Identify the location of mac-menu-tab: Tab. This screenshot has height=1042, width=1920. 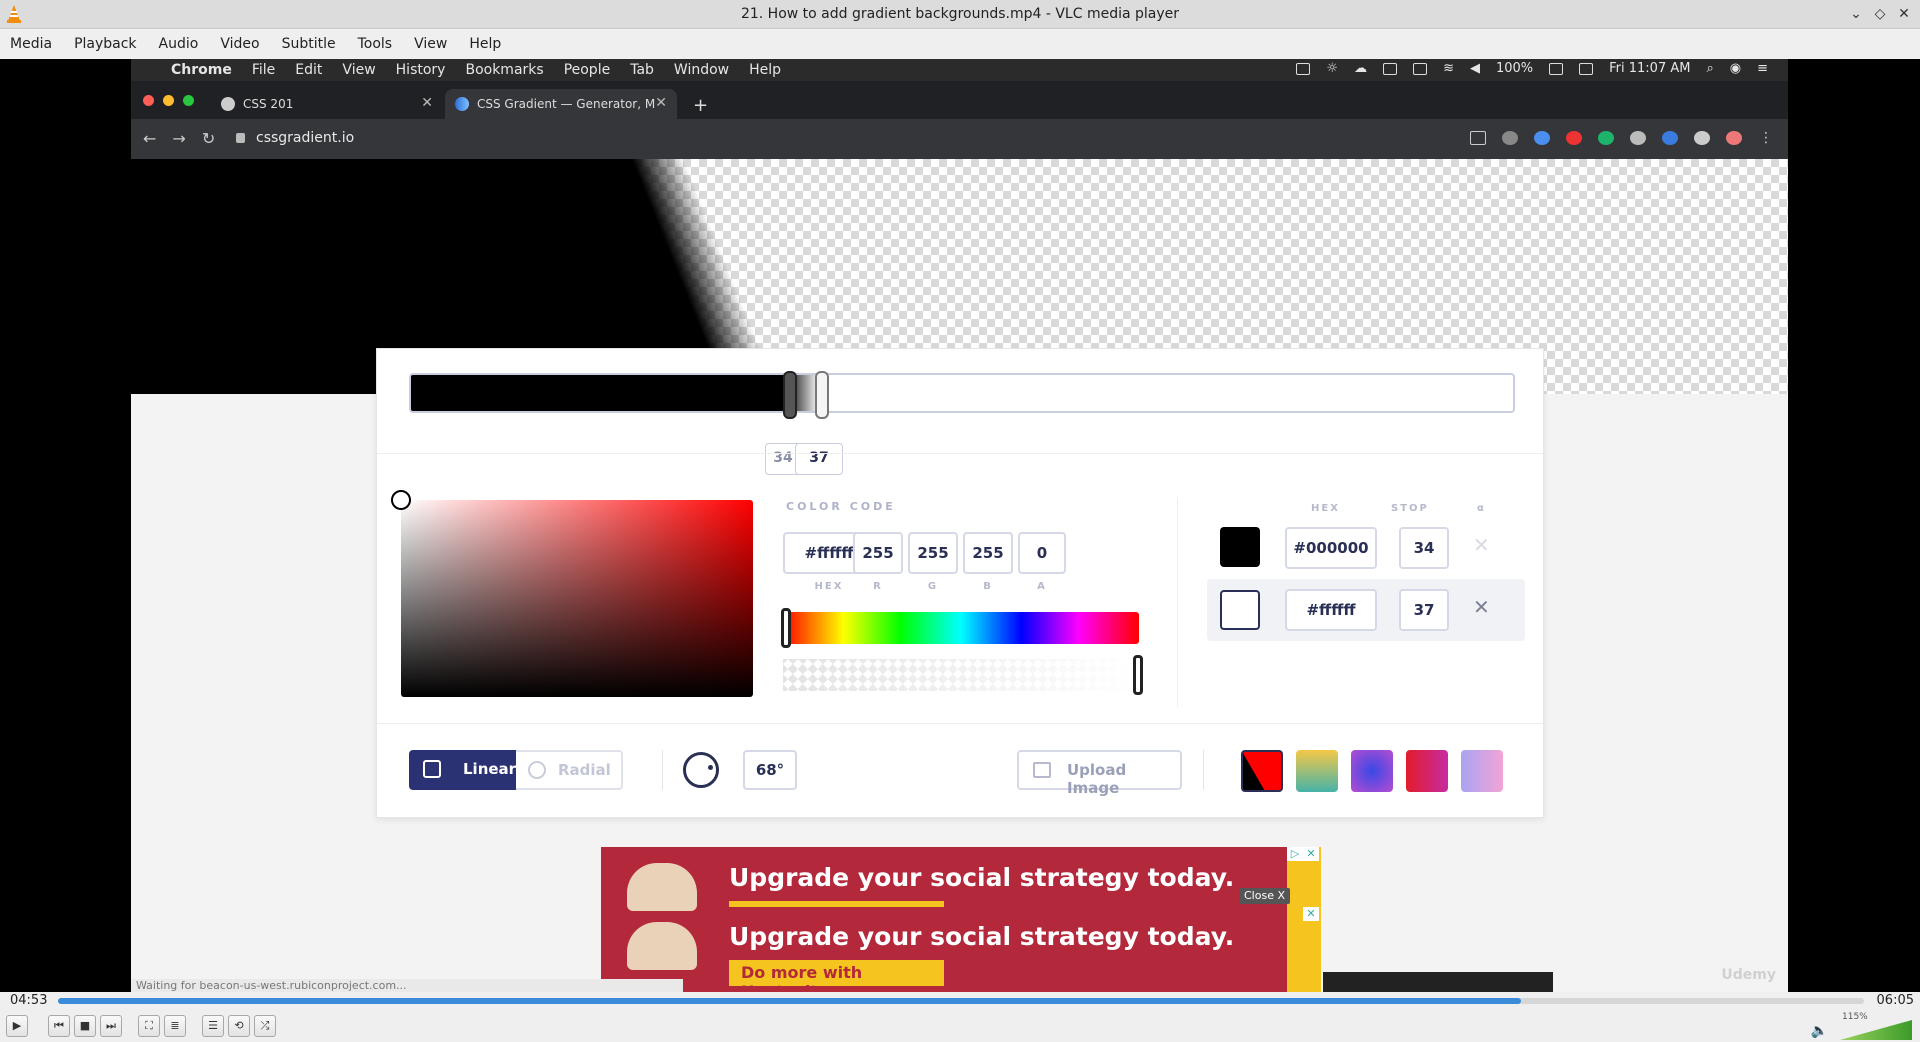
(642, 70).